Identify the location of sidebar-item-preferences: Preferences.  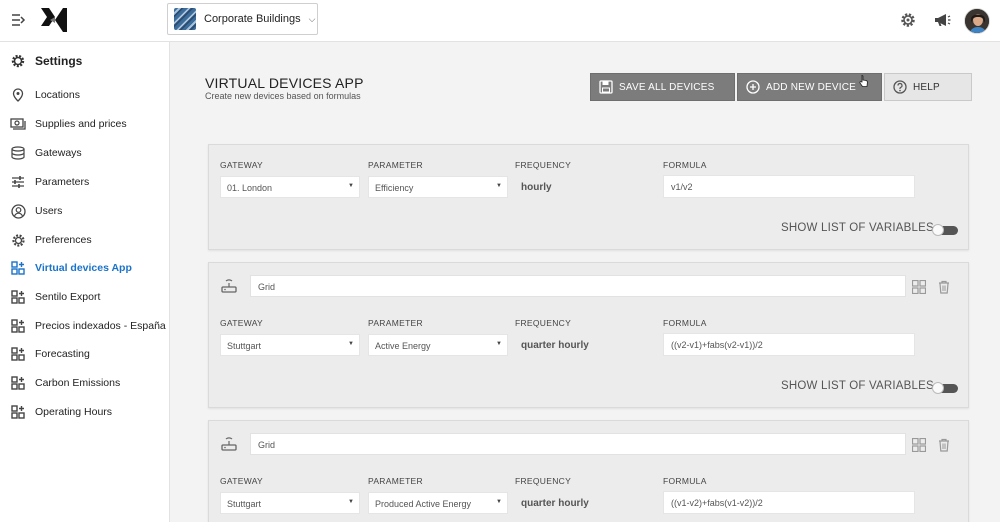
(90, 240).